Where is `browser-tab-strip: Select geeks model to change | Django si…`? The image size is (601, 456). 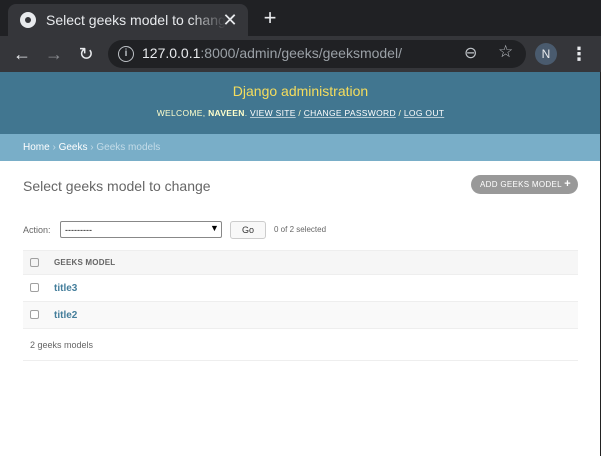
browser-tab-strip: Select geeks model to change | Django si… is located at coordinates (300, 18).